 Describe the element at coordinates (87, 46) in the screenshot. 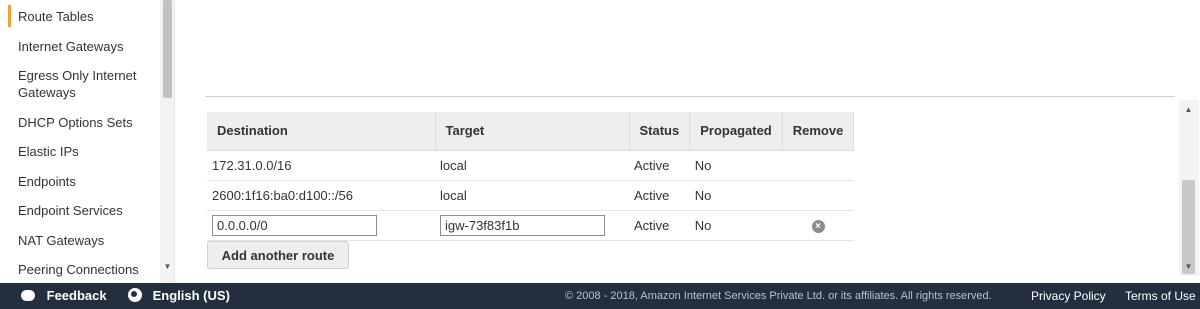

I see `sidebar-item-internet-gateways: Internet Gateways` at that location.